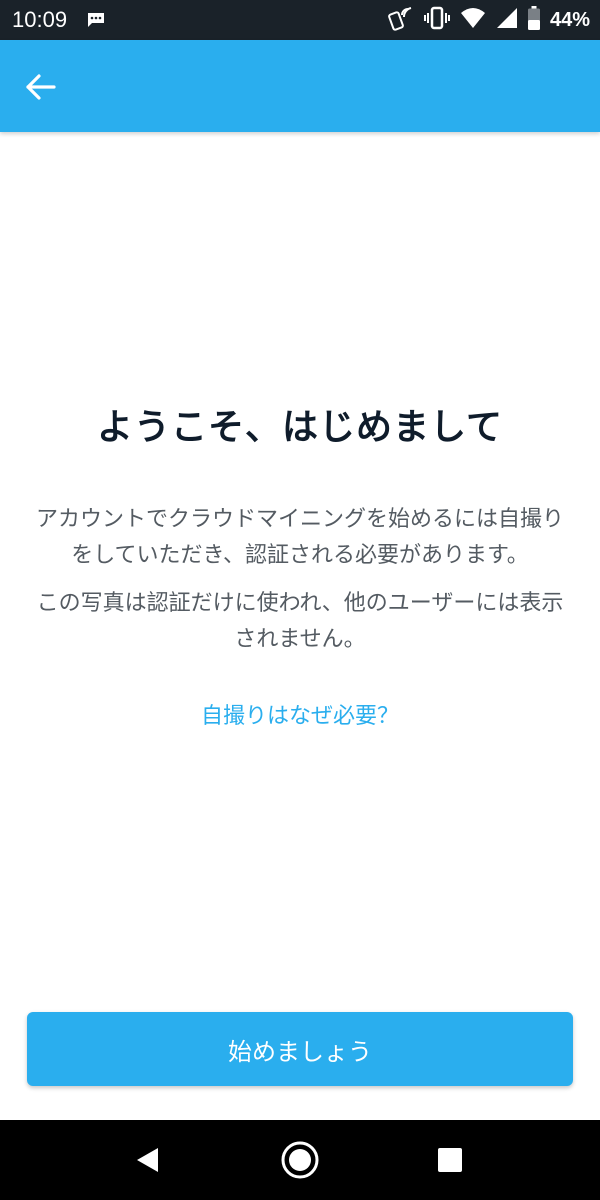  I want to click on wifi-icon, so click(473, 20).